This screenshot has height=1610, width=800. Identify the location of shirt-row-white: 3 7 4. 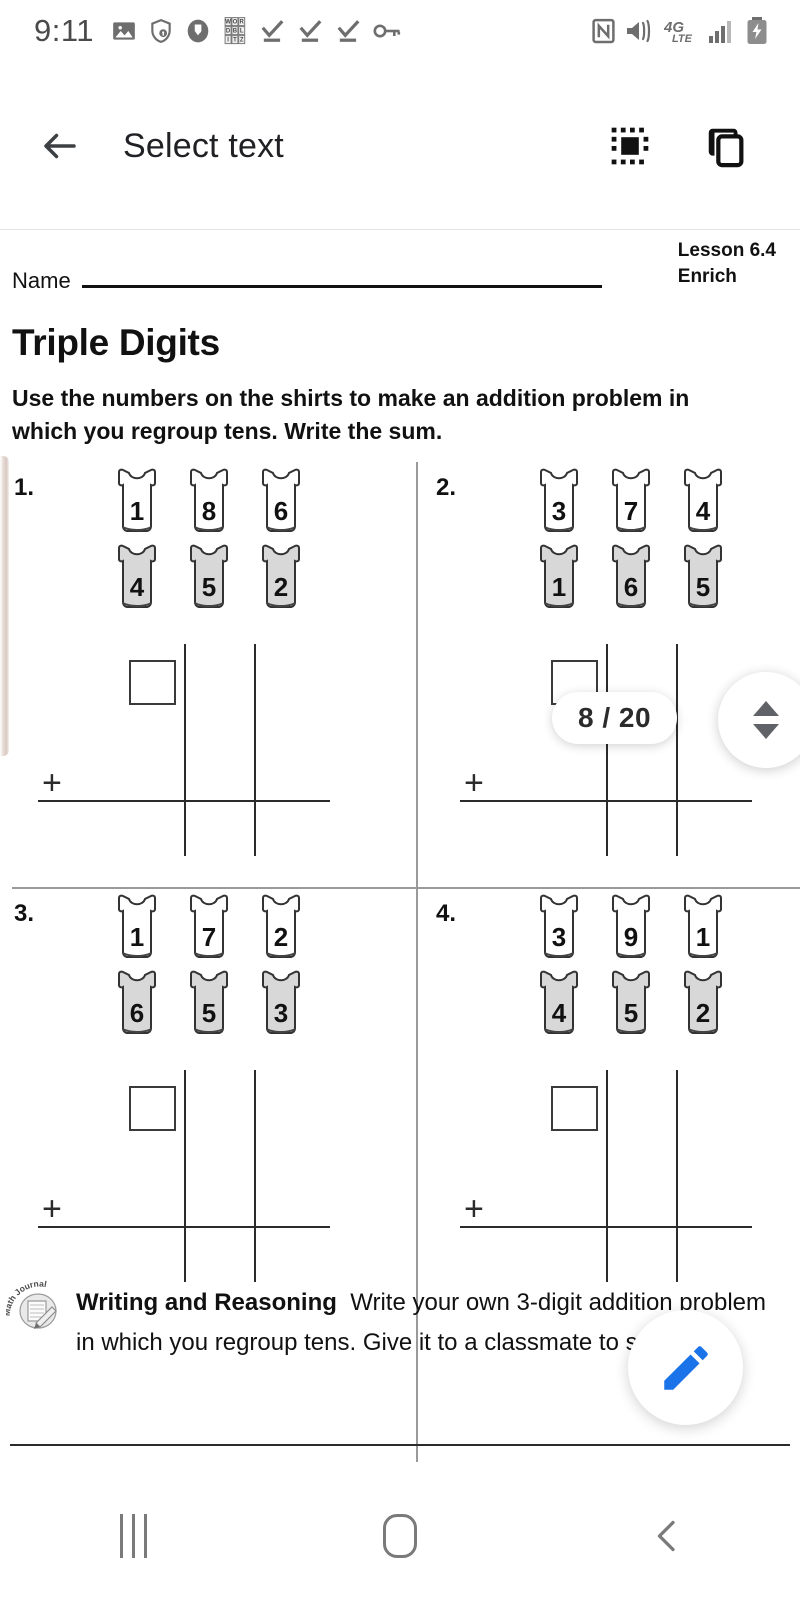
(631, 501).